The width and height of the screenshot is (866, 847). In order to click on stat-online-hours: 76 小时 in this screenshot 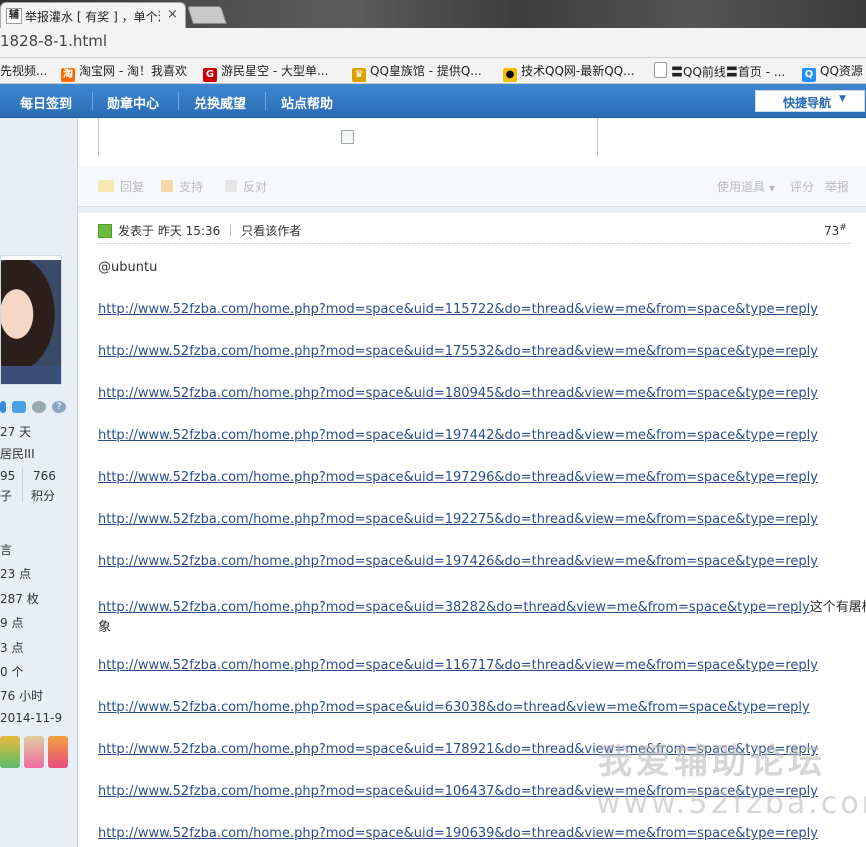, I will do `click(22, 696)`.